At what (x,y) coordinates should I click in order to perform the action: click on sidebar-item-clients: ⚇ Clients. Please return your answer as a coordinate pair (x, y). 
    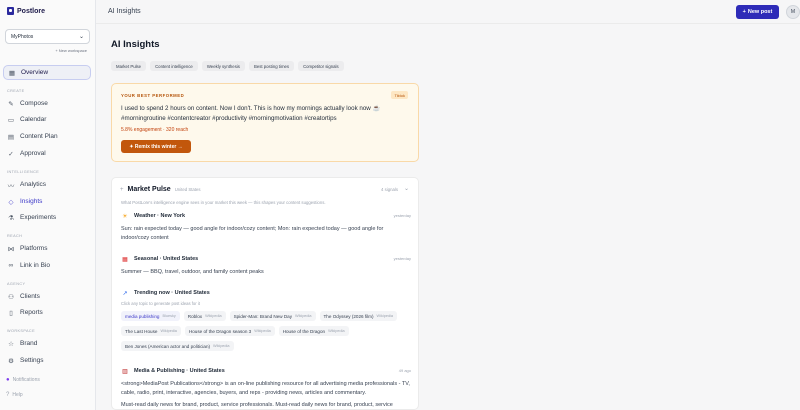
    Looking at the image, I should click on (47, 296).